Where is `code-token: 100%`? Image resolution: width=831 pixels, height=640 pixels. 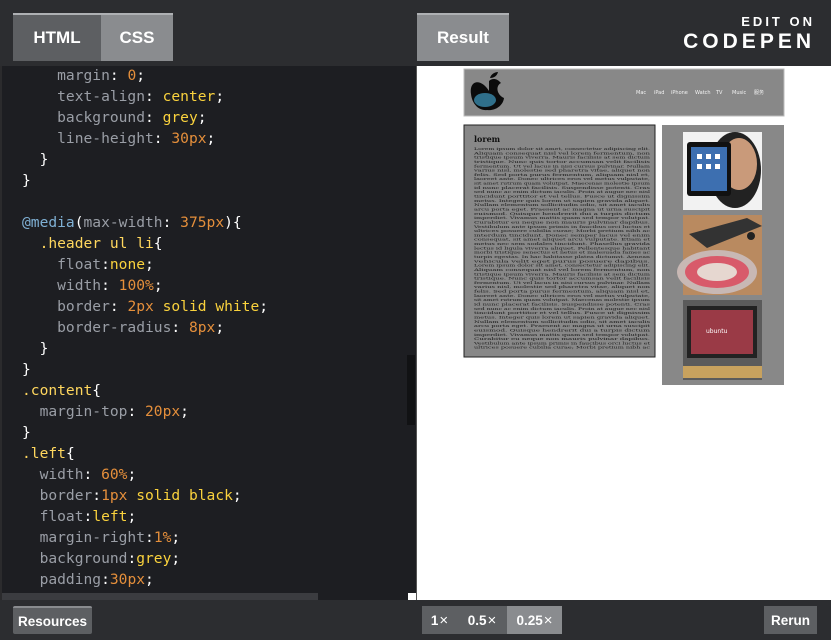 code-token: 100% is located at coordinates (136, 285).